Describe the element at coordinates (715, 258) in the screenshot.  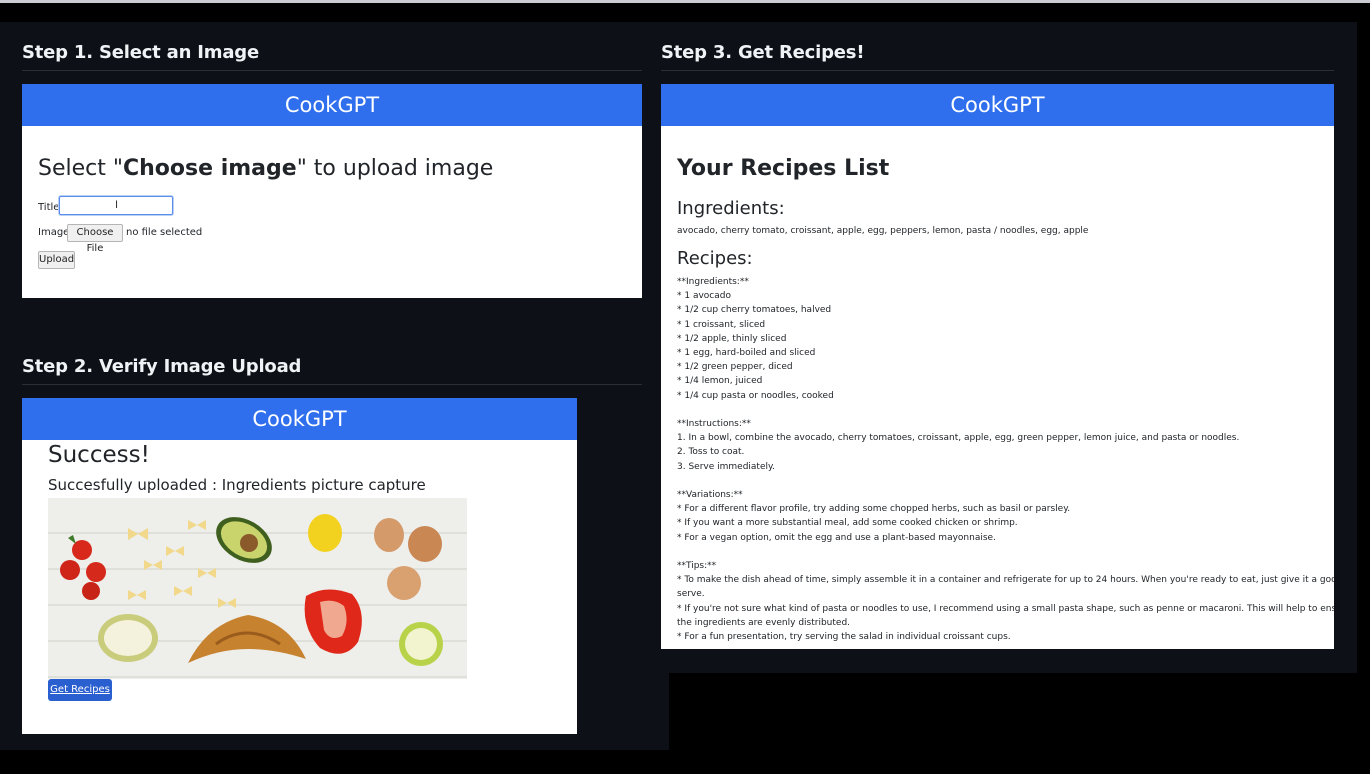
I see `recipes-heading: Recipes:` at that location.